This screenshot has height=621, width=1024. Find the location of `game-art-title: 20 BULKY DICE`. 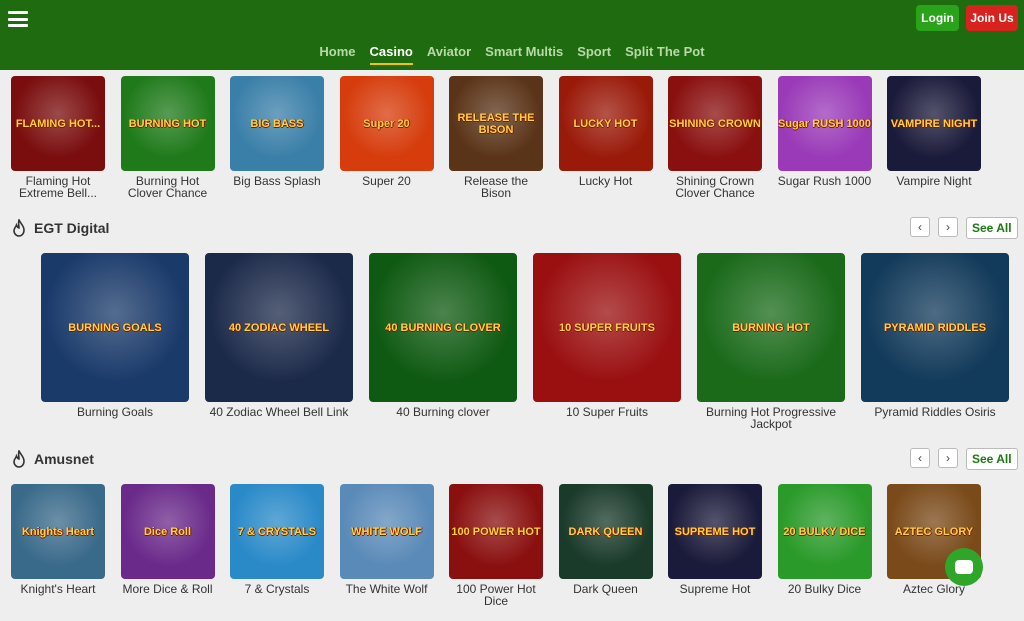

game-art-title: 20 BULKY DICE is located at coordinates (824, 531).